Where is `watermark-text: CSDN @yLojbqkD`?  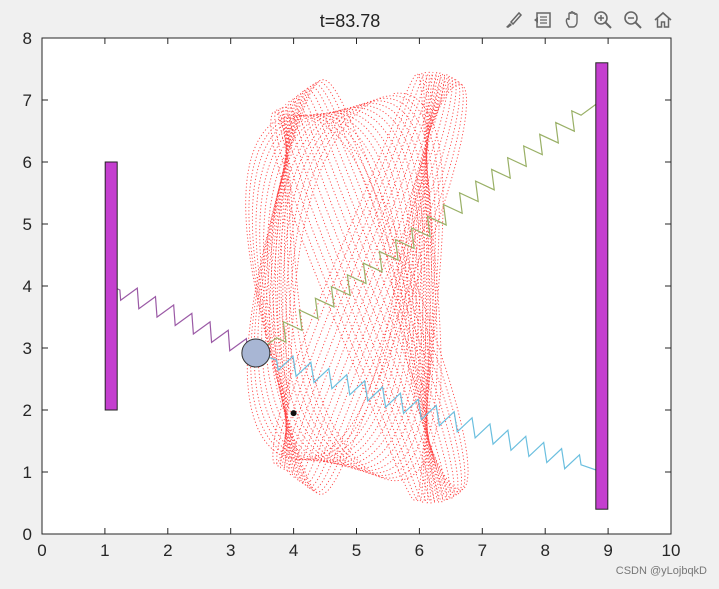
watermark-text: CSDN @yLojbqkD is located at coordinates (661, 571).